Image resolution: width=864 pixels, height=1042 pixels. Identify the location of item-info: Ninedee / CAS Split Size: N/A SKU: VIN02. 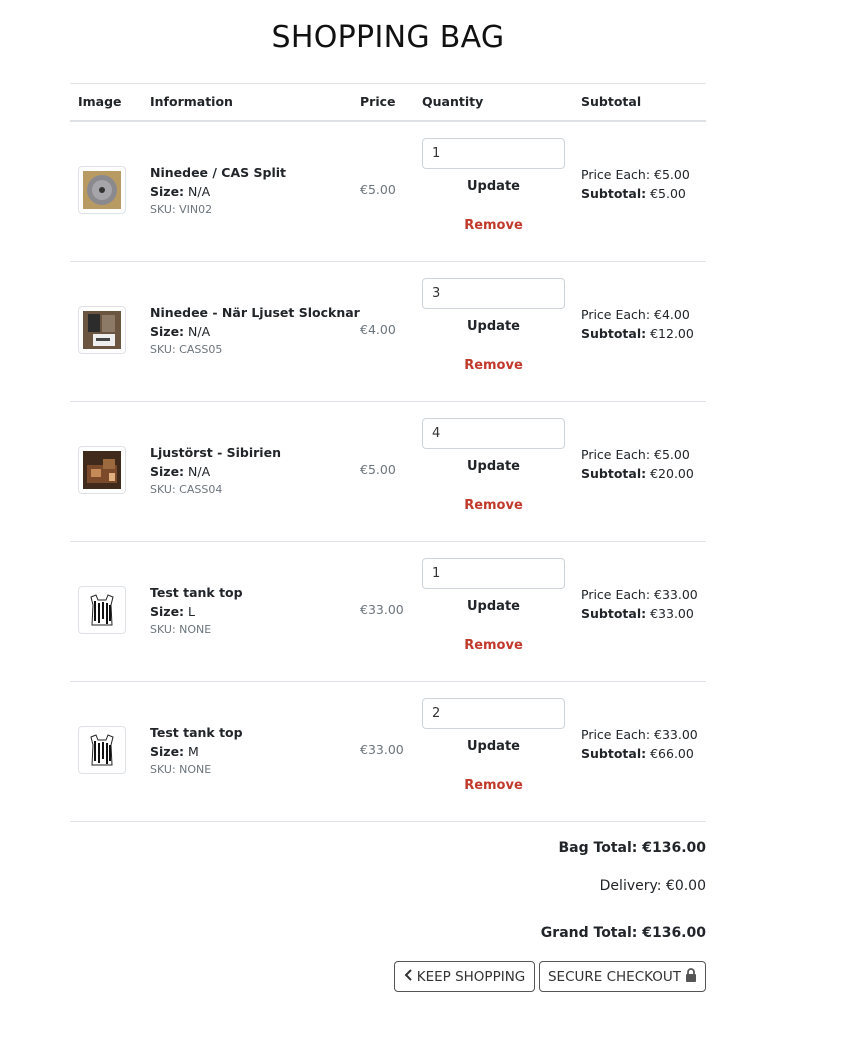
(218, 190).